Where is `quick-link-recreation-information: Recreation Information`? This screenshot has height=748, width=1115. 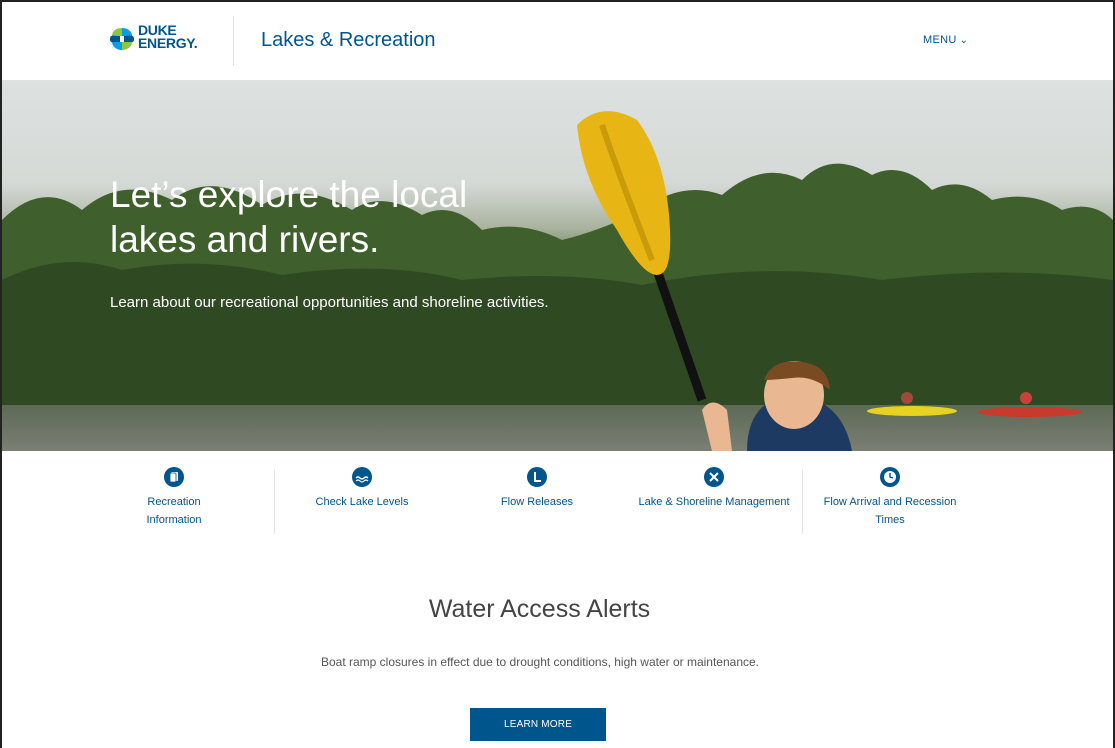
quick-link-recreation-information: Recreation Information is located at coordinates (174, 498).